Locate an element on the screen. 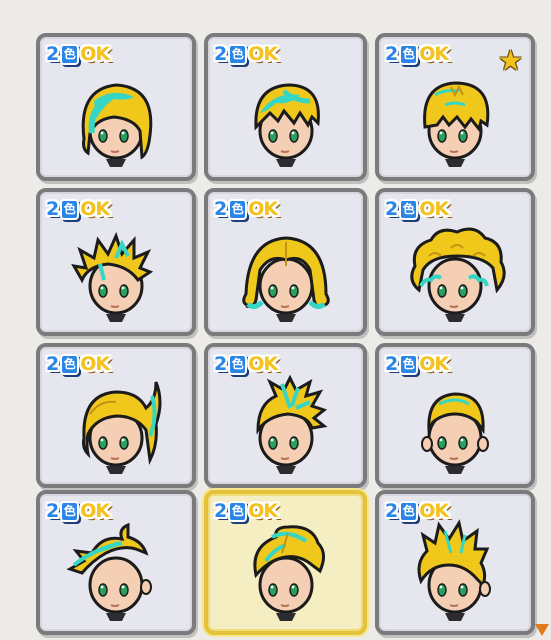  hair-portrait-short-messy is located at coordinates (455, 119).